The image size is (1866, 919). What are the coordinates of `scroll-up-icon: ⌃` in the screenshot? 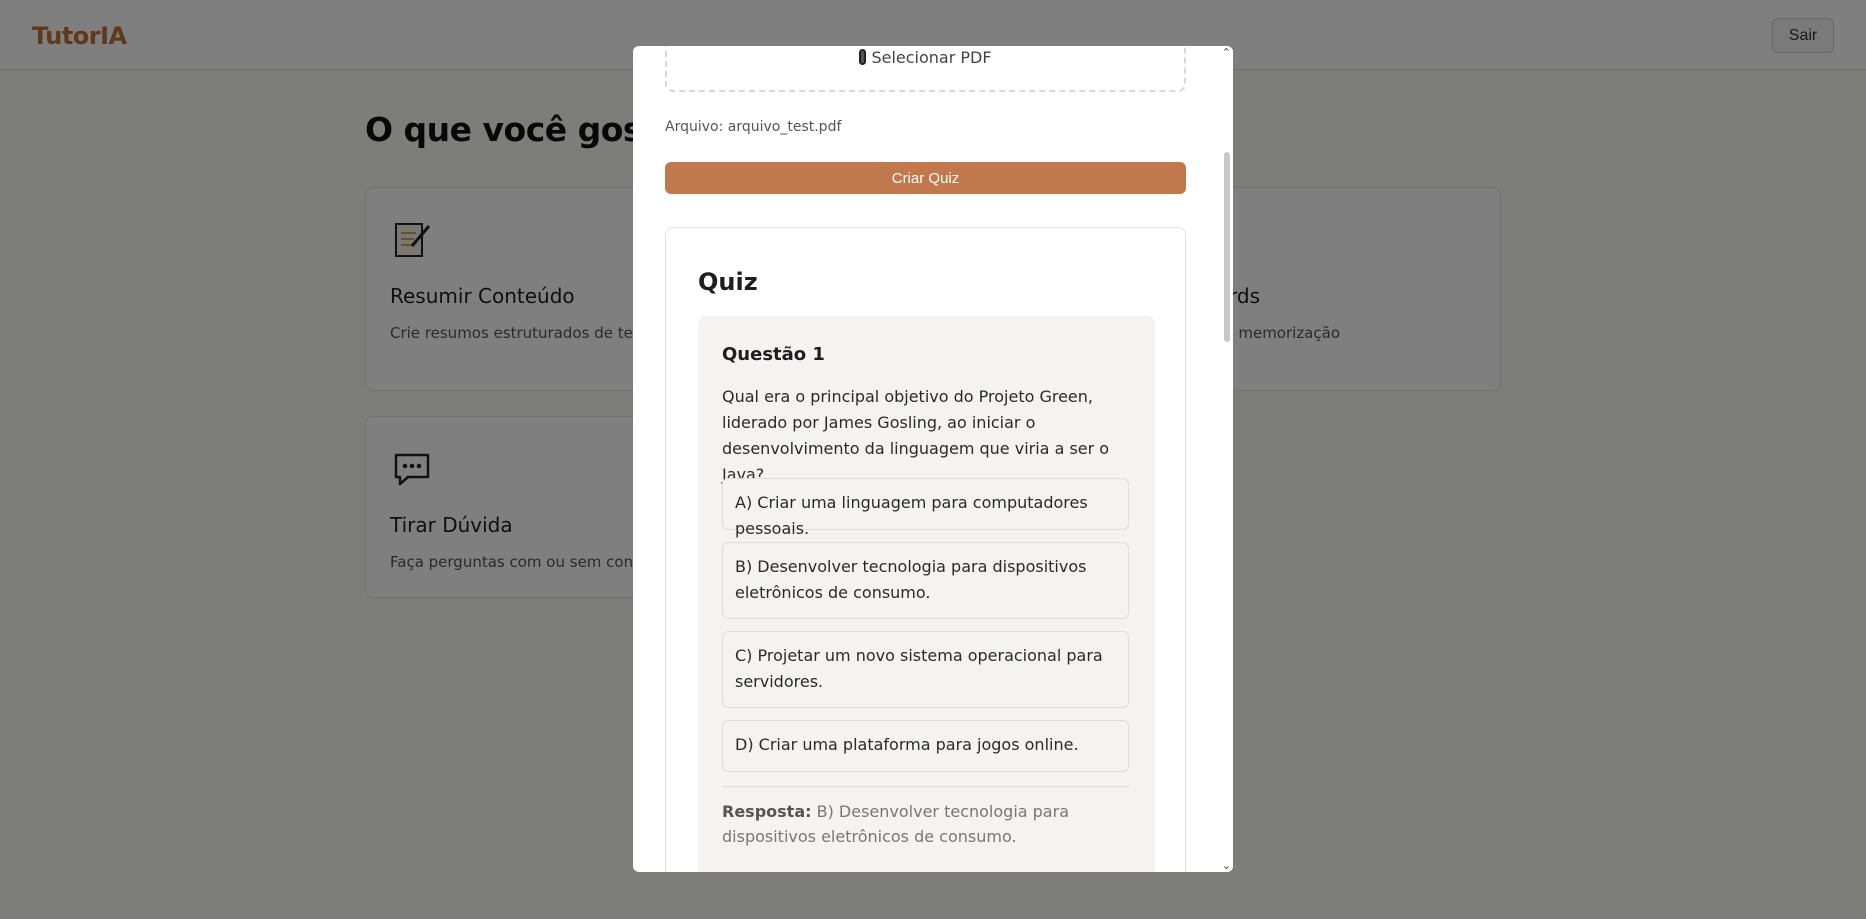 It's located at (1226, 52).